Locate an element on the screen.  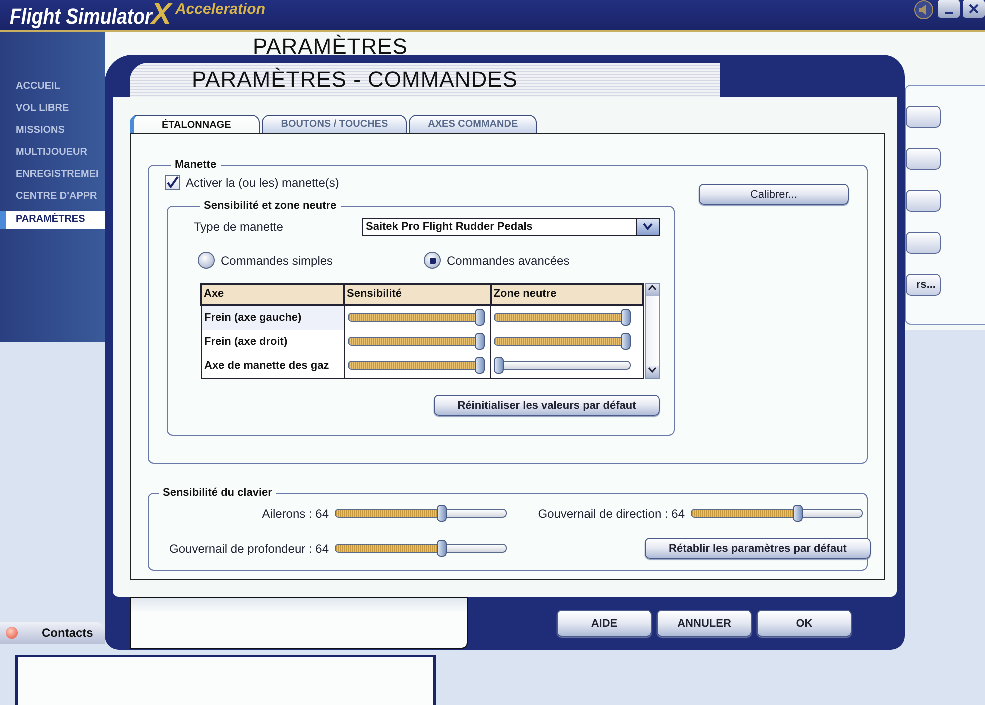
contacts-bar: Contacts is located at coordinates (52, 633).